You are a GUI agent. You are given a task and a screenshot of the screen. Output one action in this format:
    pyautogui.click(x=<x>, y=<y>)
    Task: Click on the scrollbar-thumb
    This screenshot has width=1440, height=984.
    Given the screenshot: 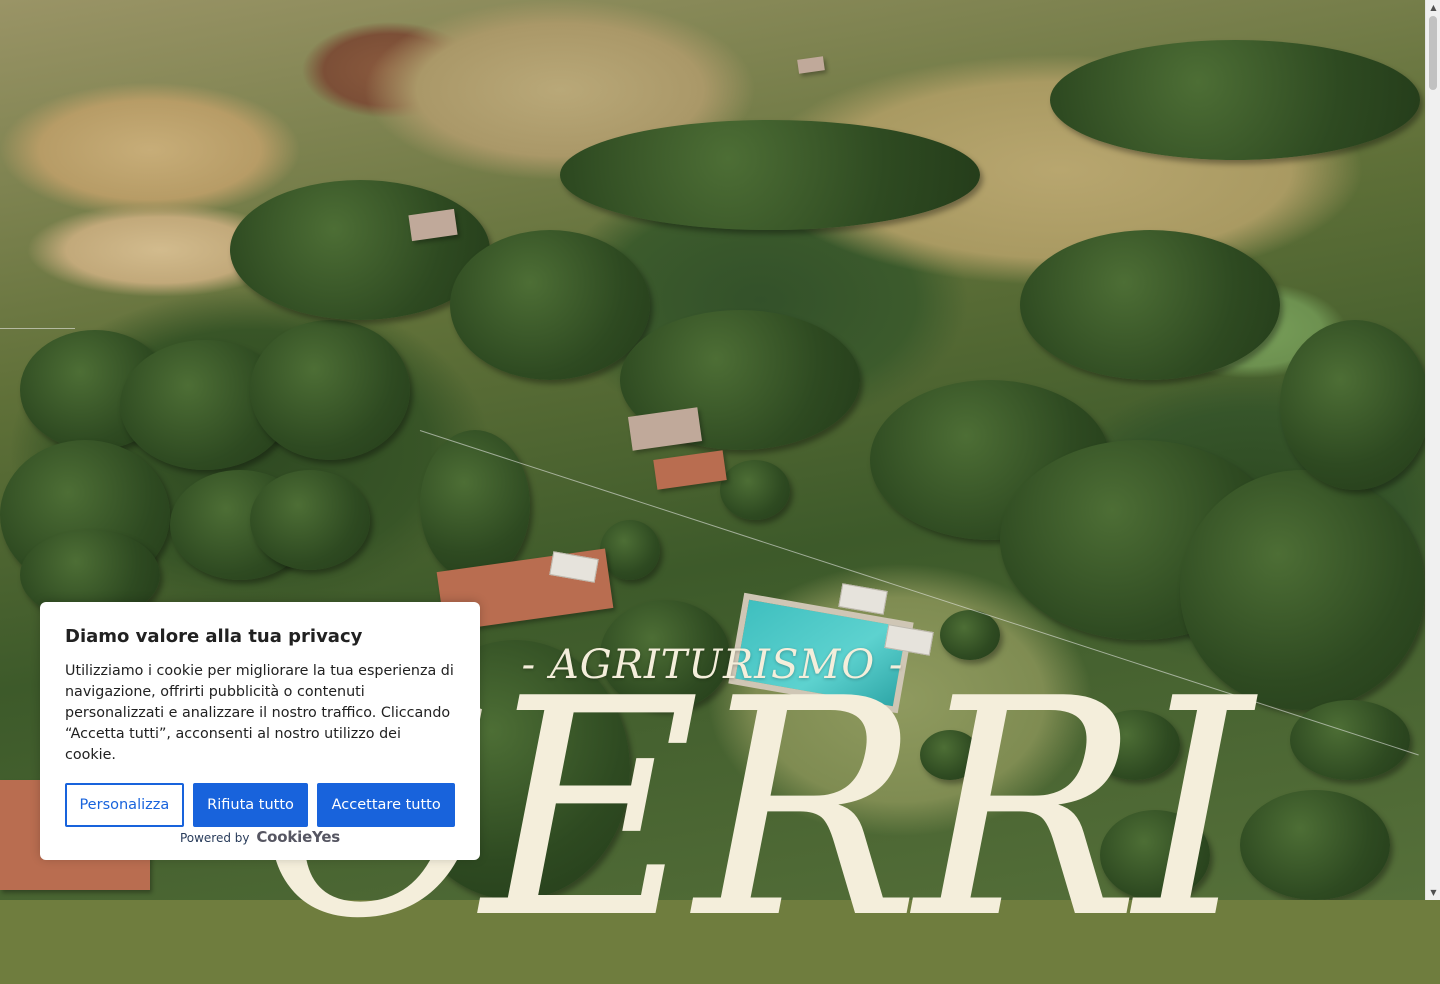 What is the action you would take?
    pyautogui.click(x=1433, y=53)
    